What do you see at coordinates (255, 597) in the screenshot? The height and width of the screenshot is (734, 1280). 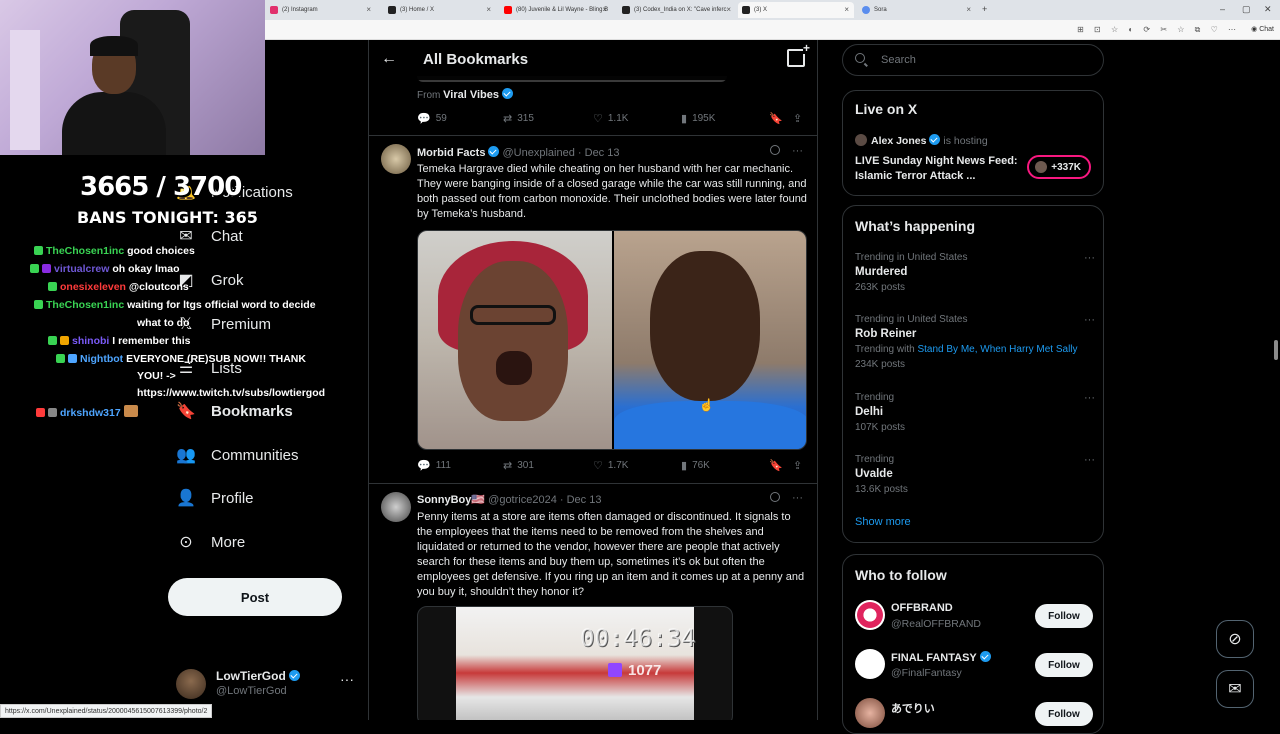 I see `post-button: Post` at bounding box center [255, 597].